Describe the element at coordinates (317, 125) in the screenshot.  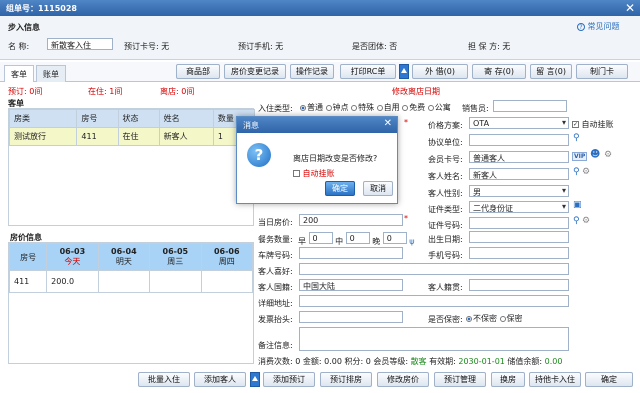
I see `dialog-titlebar: 消息 ✕` at that location.